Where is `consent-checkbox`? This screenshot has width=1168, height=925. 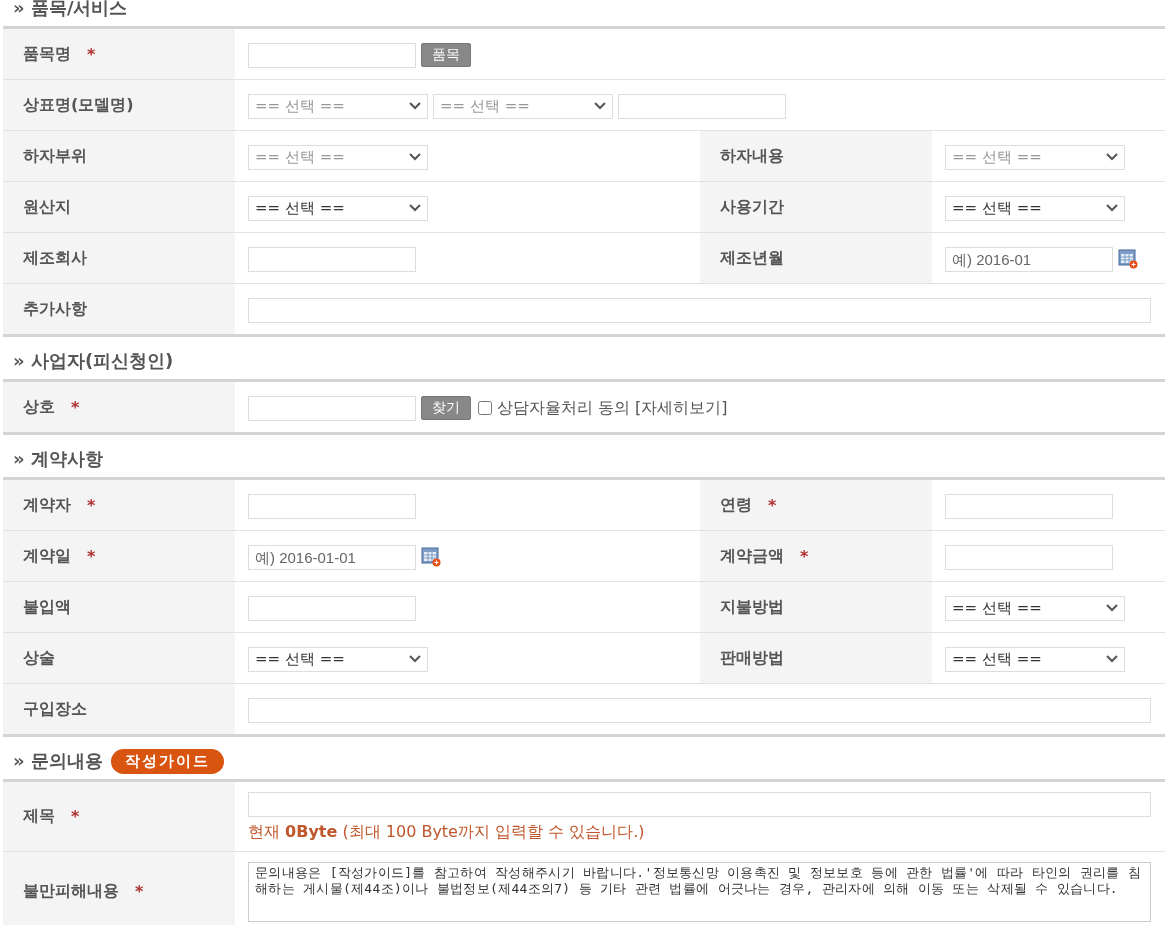 consent-checkbox is located at coordinates (485, 408).